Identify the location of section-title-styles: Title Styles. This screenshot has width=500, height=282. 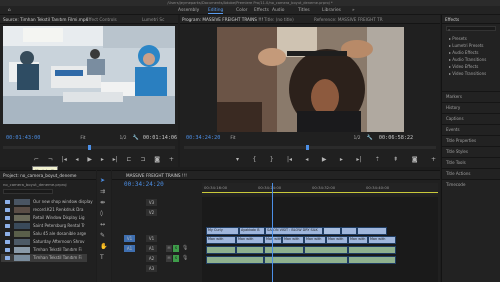
(457, 151).